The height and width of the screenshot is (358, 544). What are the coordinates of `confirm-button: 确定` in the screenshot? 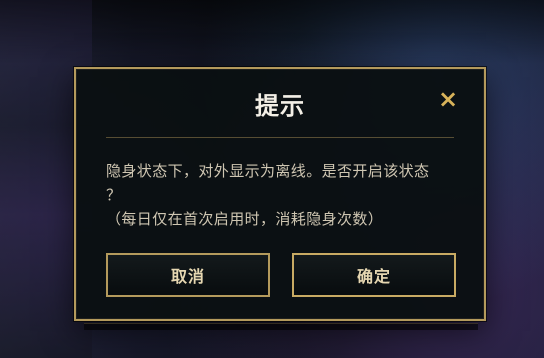 It's located at (374, 275).